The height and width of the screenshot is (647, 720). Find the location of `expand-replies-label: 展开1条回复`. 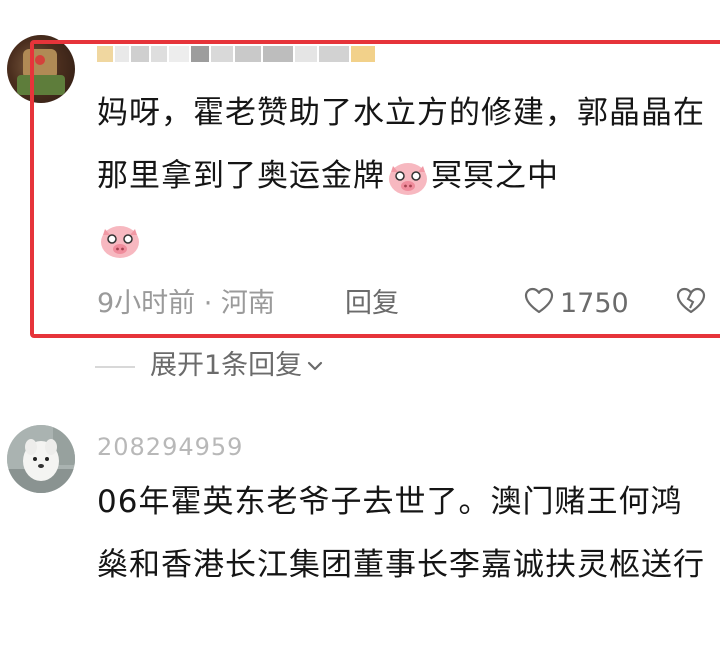

expand-replies-label: 展开1条回复 is located at coordinates (226, 365).